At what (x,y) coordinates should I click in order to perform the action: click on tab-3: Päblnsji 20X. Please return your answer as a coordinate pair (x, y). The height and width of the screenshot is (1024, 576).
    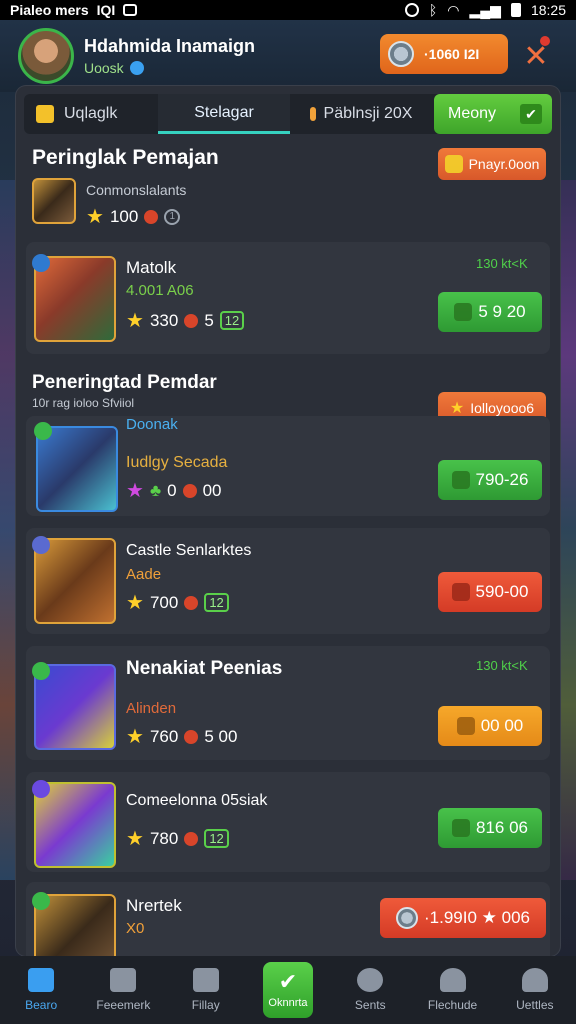
    Looking at the image, I should click on (361, 114).